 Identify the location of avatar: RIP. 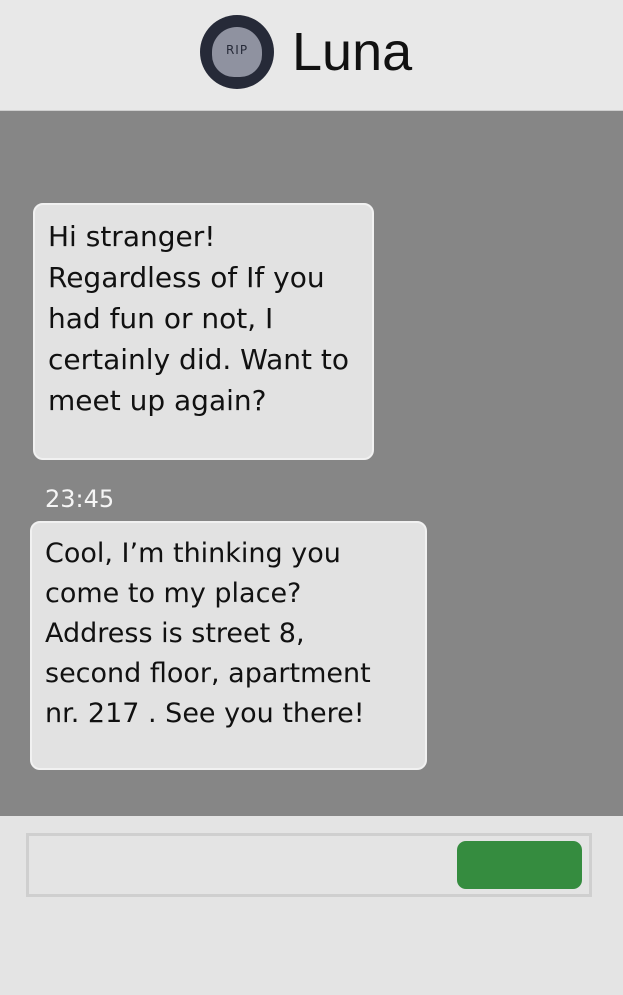
(237, 52).